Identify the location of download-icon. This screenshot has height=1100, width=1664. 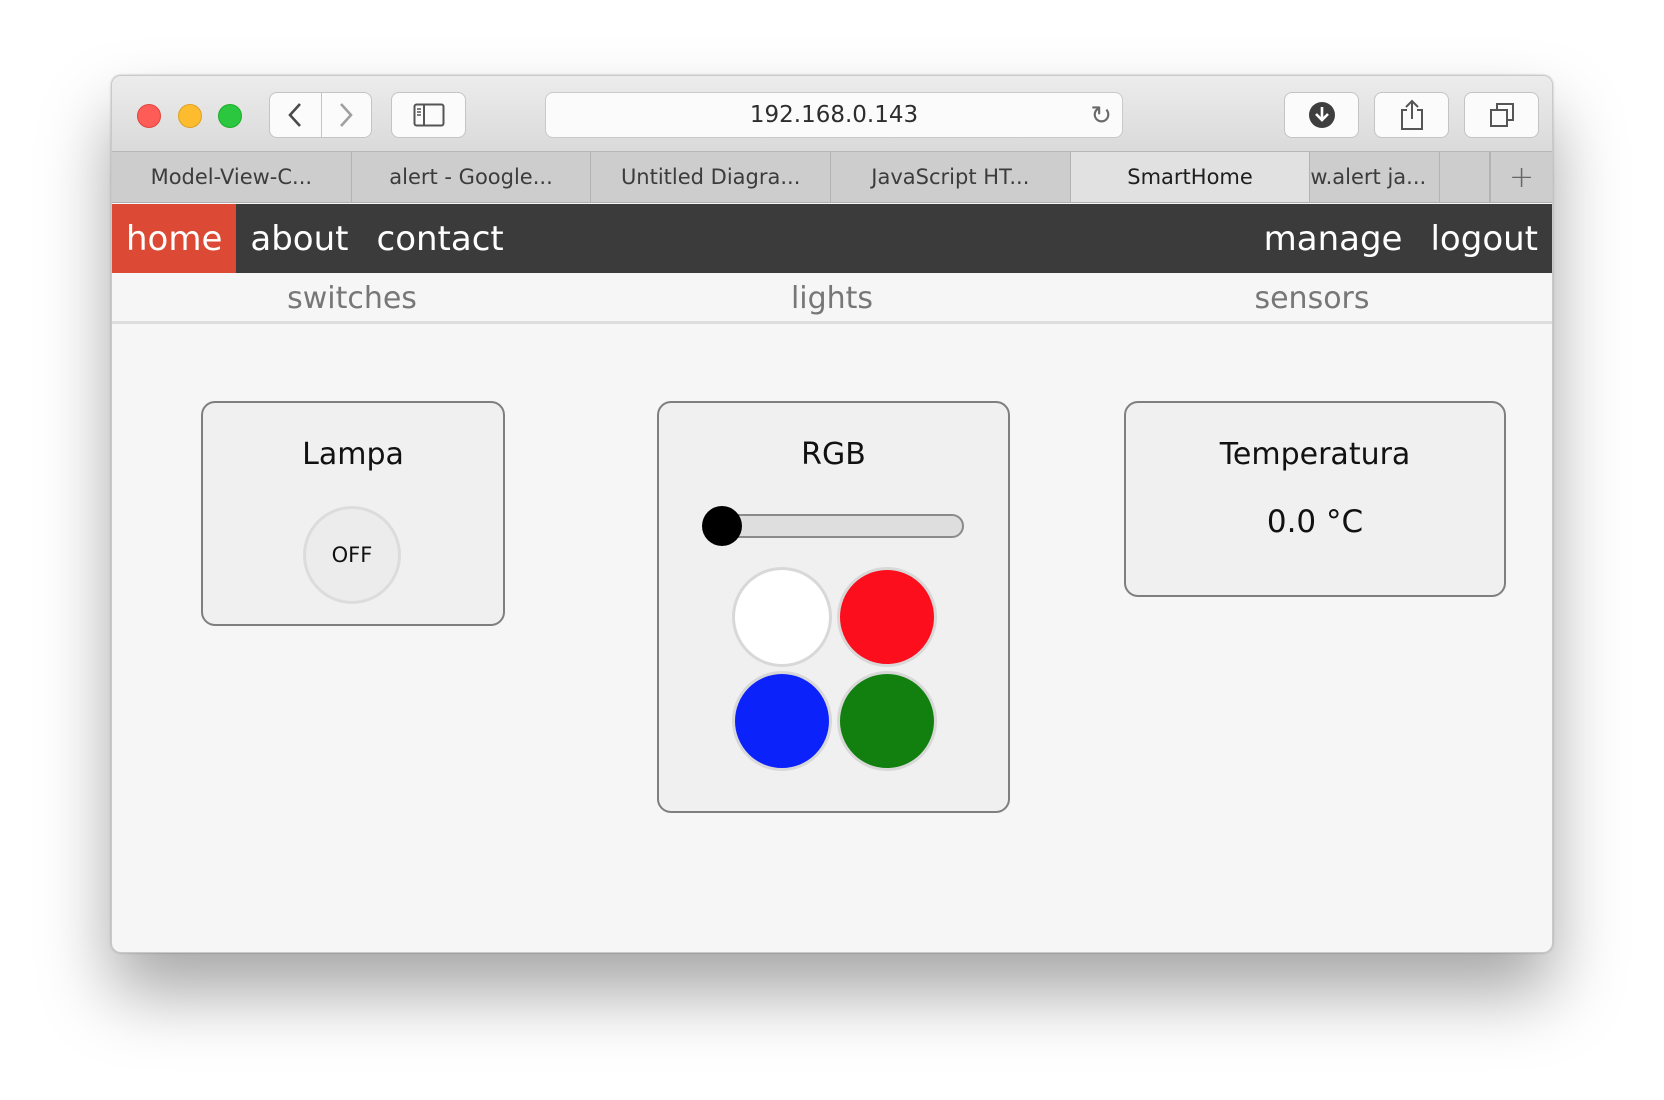
(1321, 115).